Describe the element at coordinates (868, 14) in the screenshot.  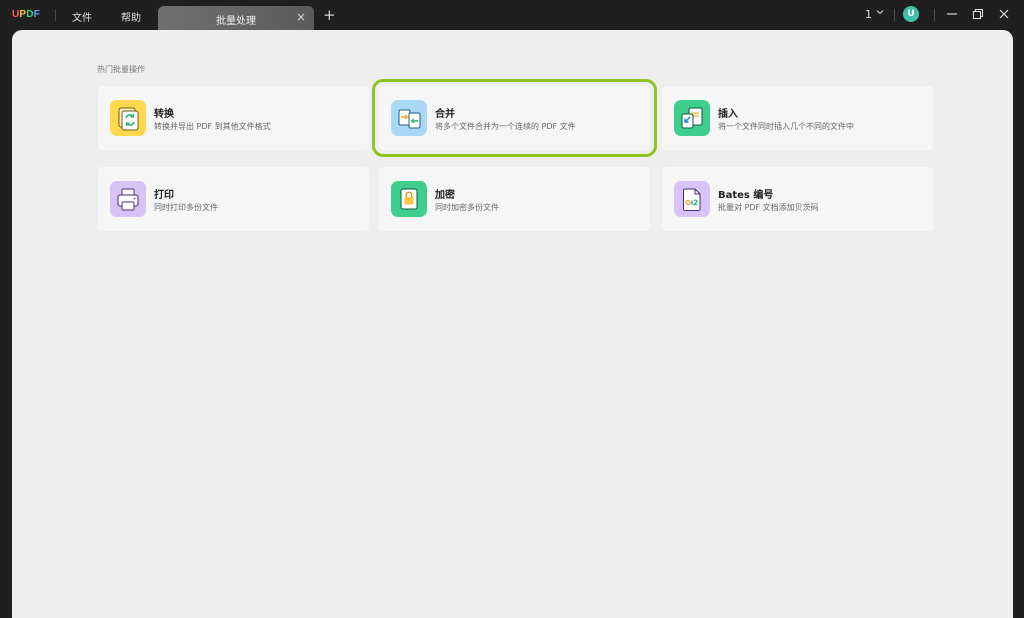
I see `page-number: 1` at that location.